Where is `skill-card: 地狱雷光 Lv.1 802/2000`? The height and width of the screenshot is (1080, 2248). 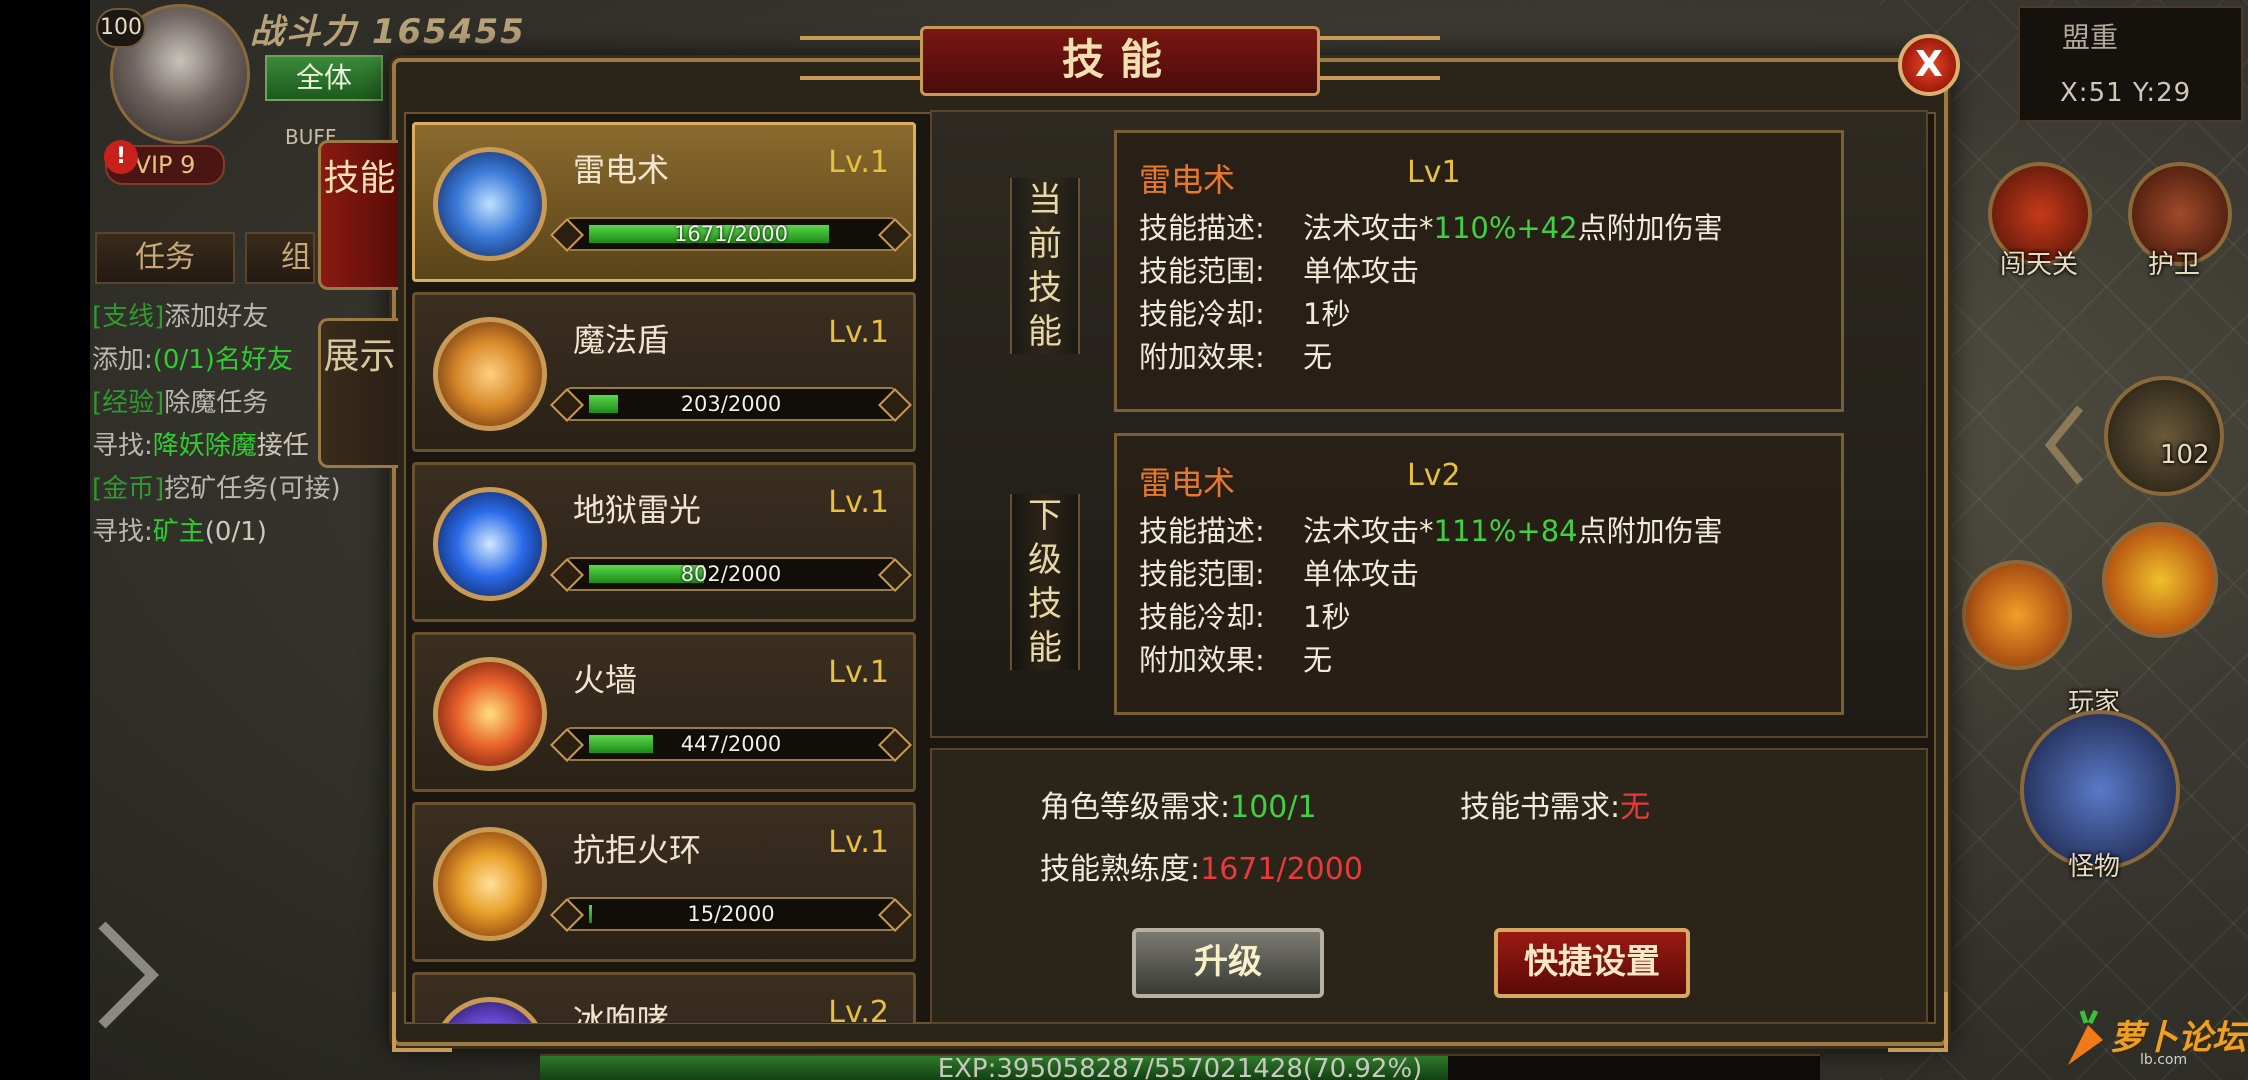
skill-card: 地狱雷光 Lv.1 802/2000 is located at coordinates (664, 542).